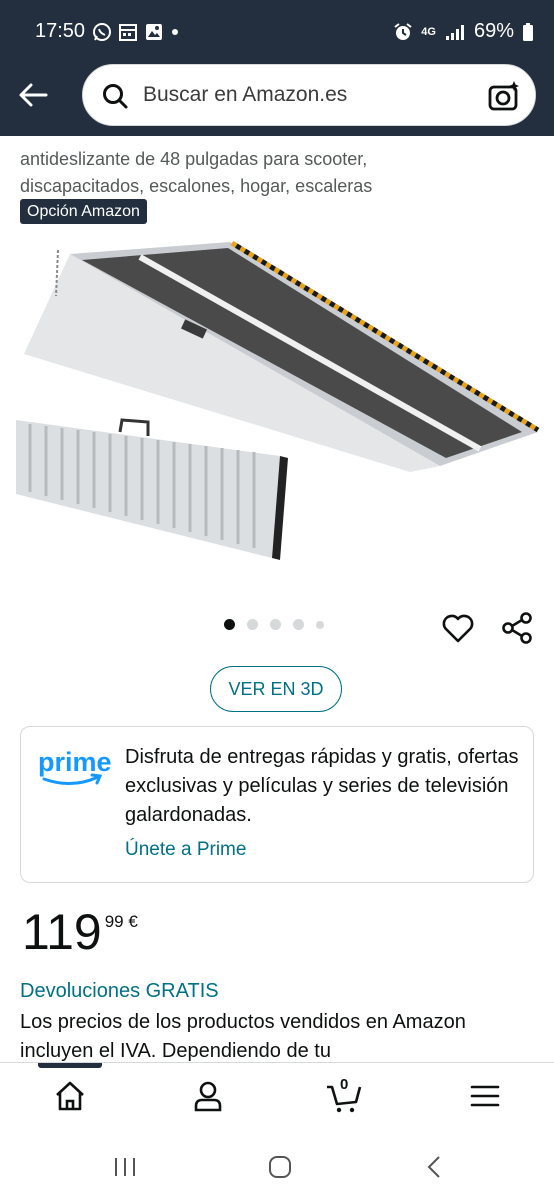  I want to click on price-whole: 119, so click(62, 932).